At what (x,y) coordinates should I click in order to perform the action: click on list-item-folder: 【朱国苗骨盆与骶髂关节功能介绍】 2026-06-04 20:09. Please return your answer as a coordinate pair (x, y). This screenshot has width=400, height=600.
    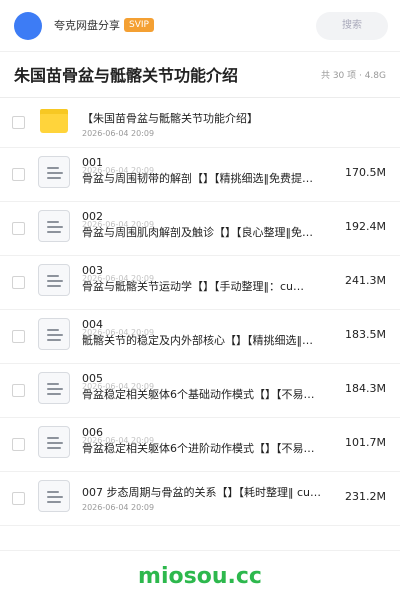
    Looking at the image, I should click on (200, 123).